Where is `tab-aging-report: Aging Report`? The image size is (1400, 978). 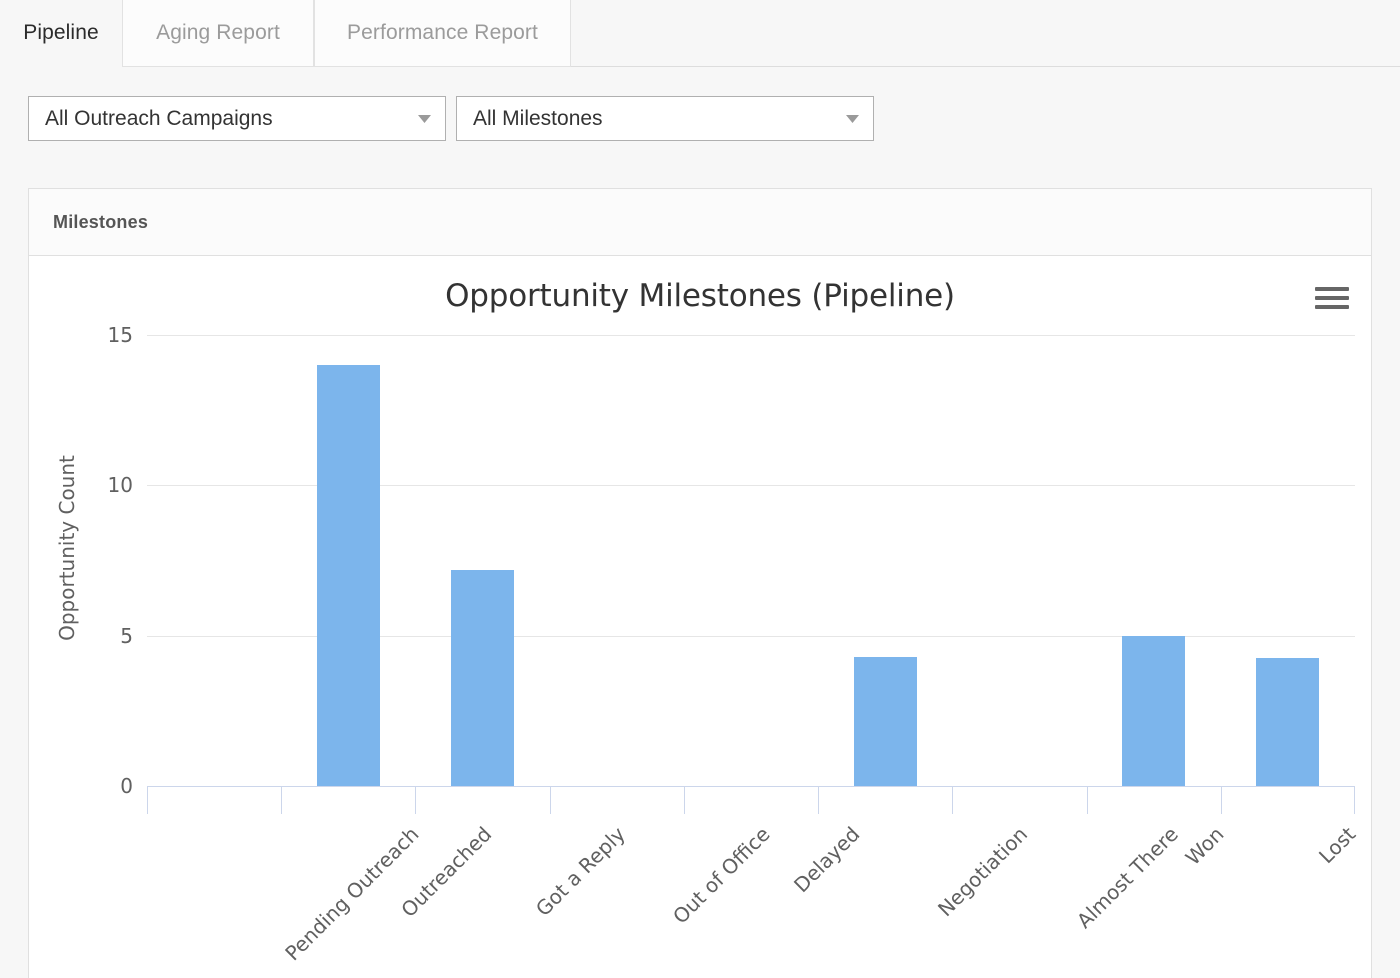 tab-aging-report: Aging Report is located at coordinates (218, 33).